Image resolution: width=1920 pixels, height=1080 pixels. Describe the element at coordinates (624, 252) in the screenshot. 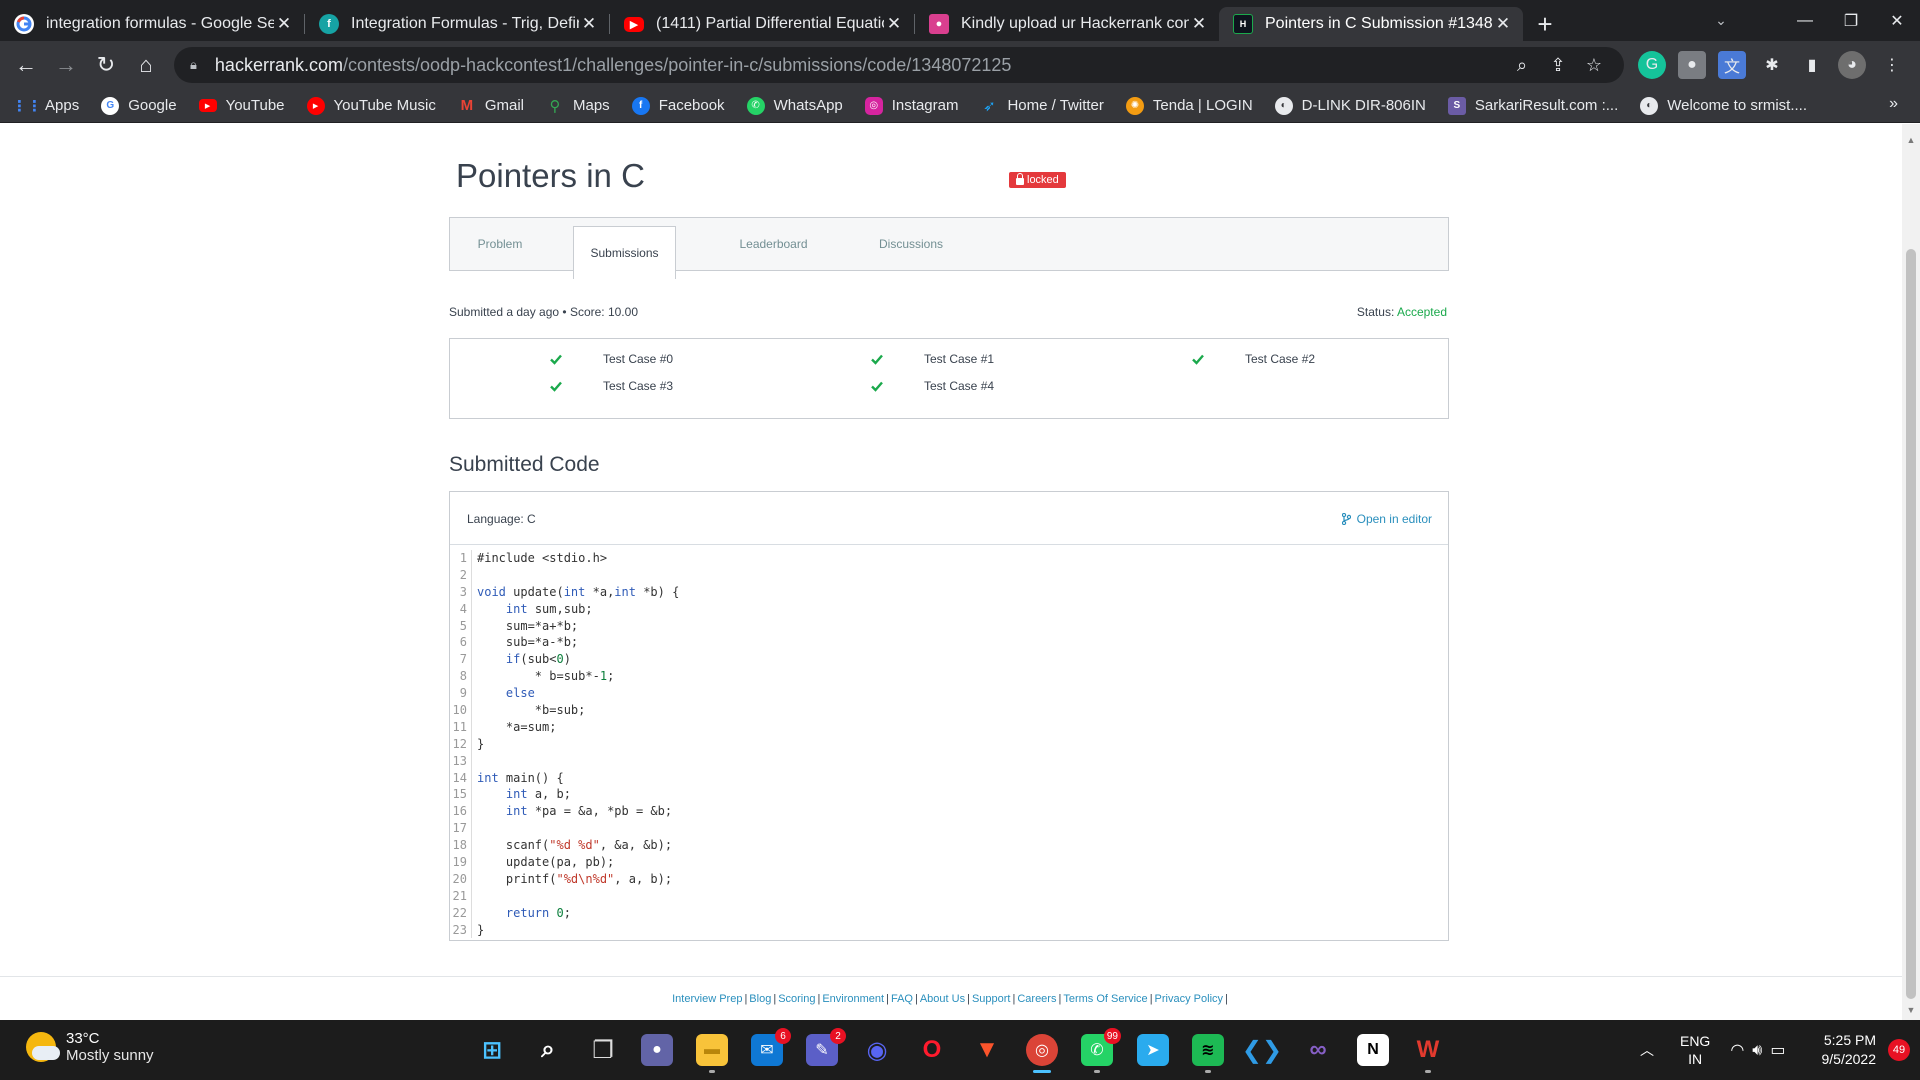

I see `tab-submissions: Submissions` at that location.